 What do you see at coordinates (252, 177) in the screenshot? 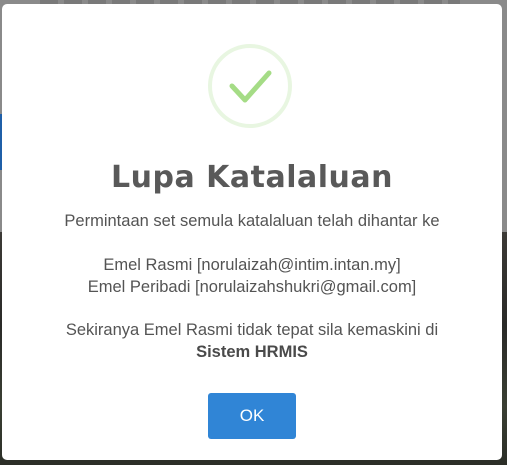
I see `dialog-title: Lupa Katalaluan` at bounding box center [252, 177].